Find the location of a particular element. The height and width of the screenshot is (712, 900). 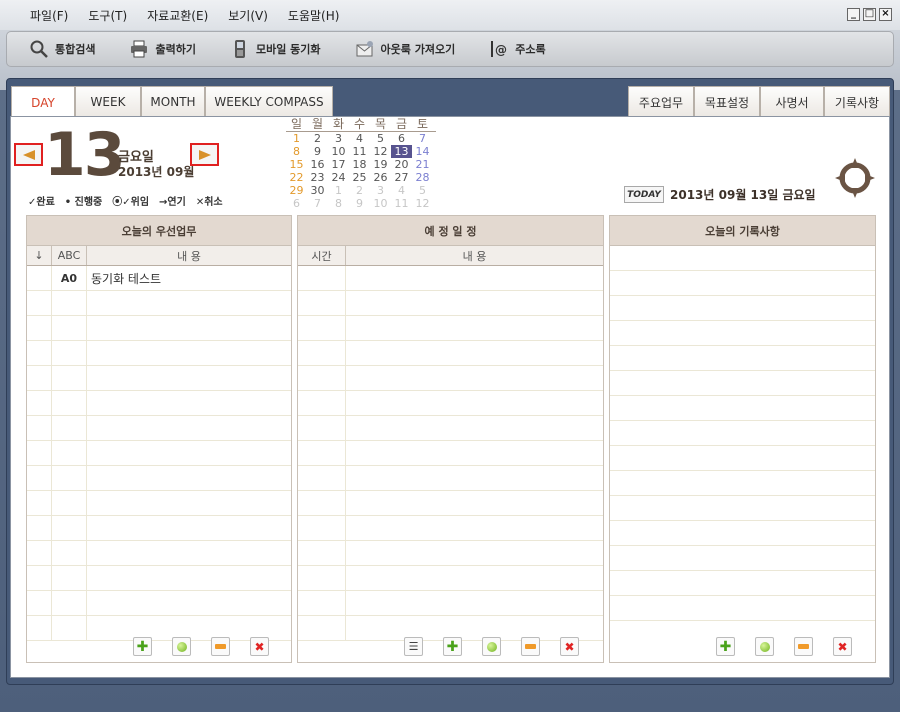

calendar-day: 4 is located at coordinates (359, 138).